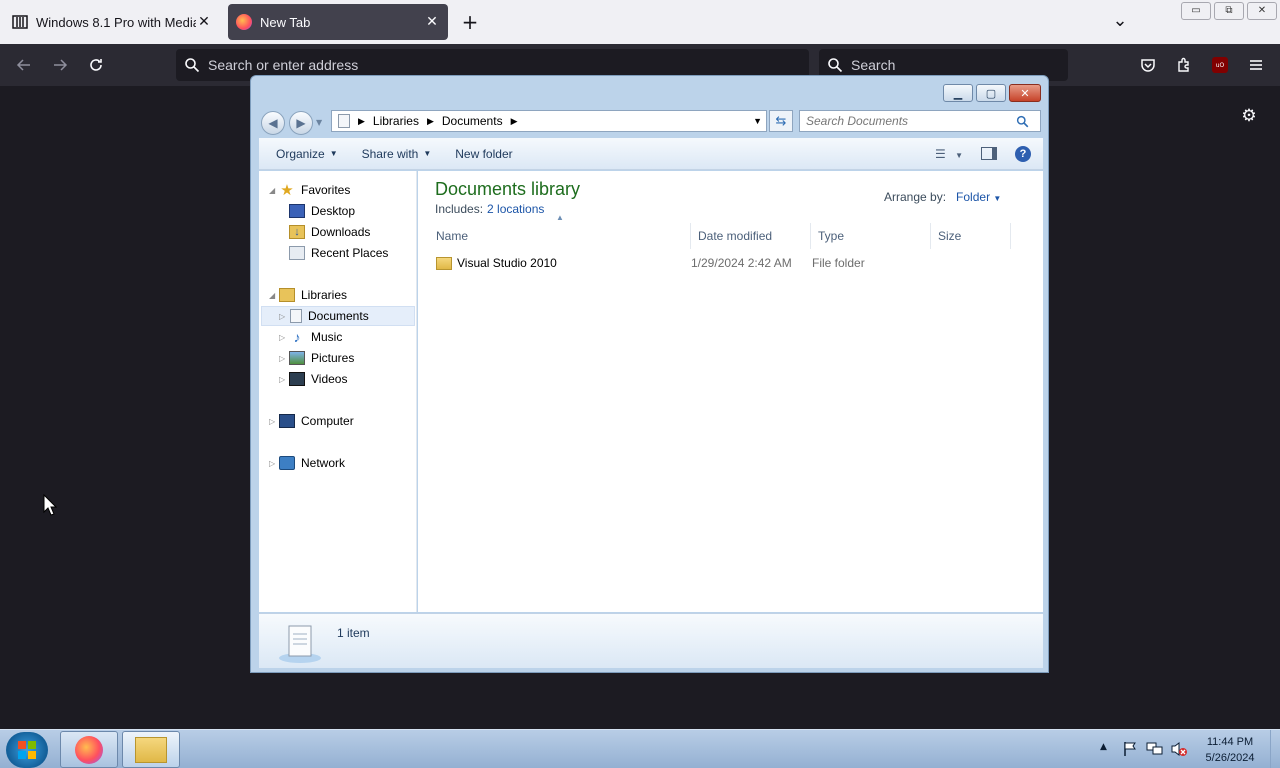 The image size is (1280, 768). Describe the element at coordinates (301, 123) in the screenshot. I see `forward-button: ▶` at that location.